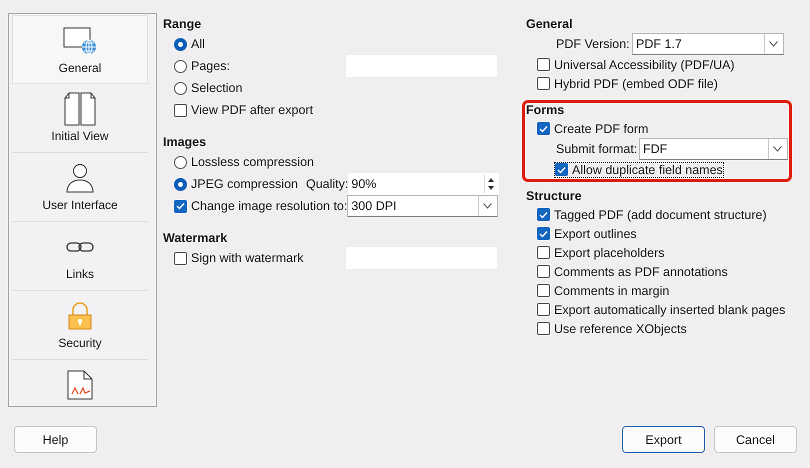 This screenshot has width=810, height=468. Describe the element at coordinates (554, 196) in the screenshot. I see `section-heading: Structure` at that location.